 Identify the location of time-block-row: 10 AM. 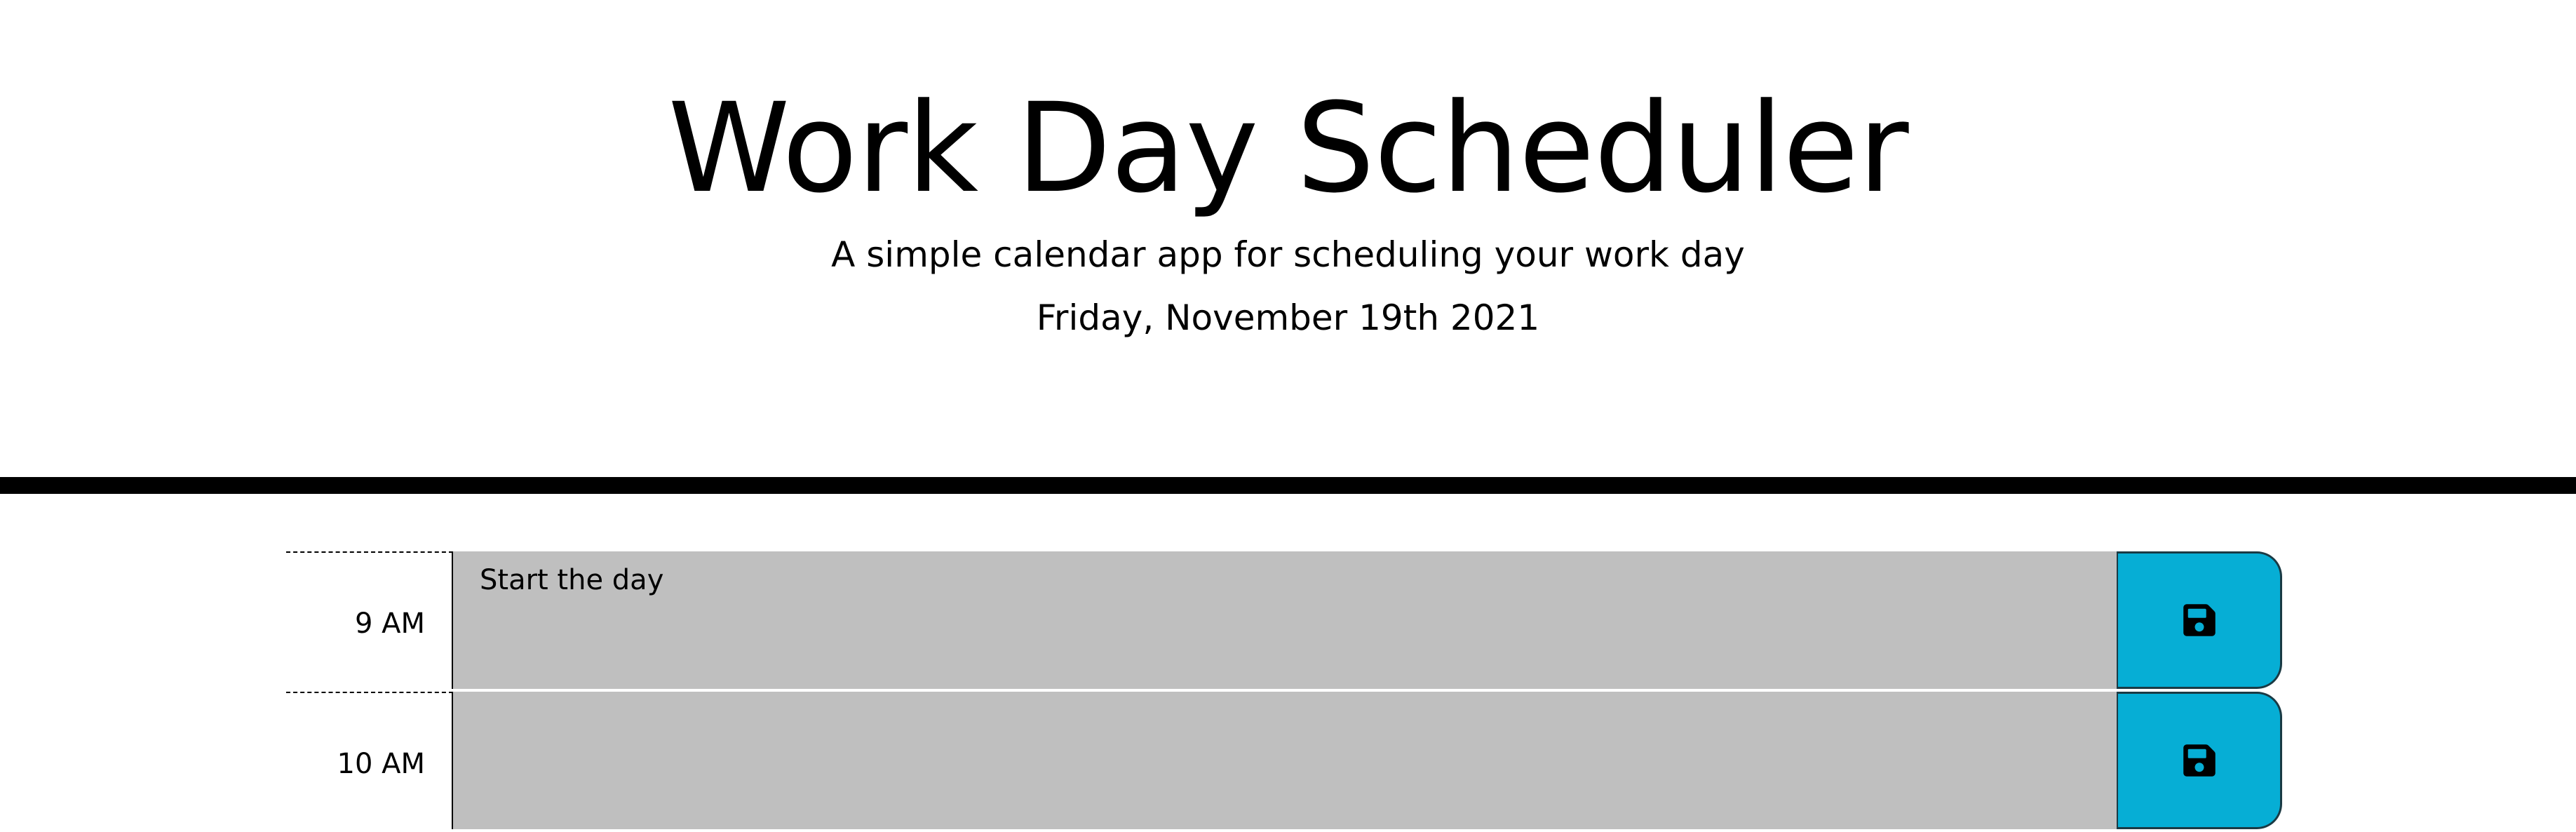
(1285, 761).